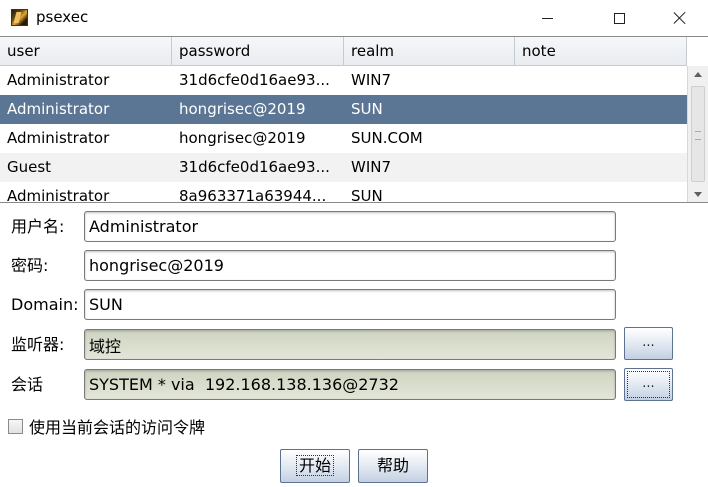  What do you see at coordinates (86, 51) in the screenshot?
I see `column-header-user: user` at bounding box center [86, 51].